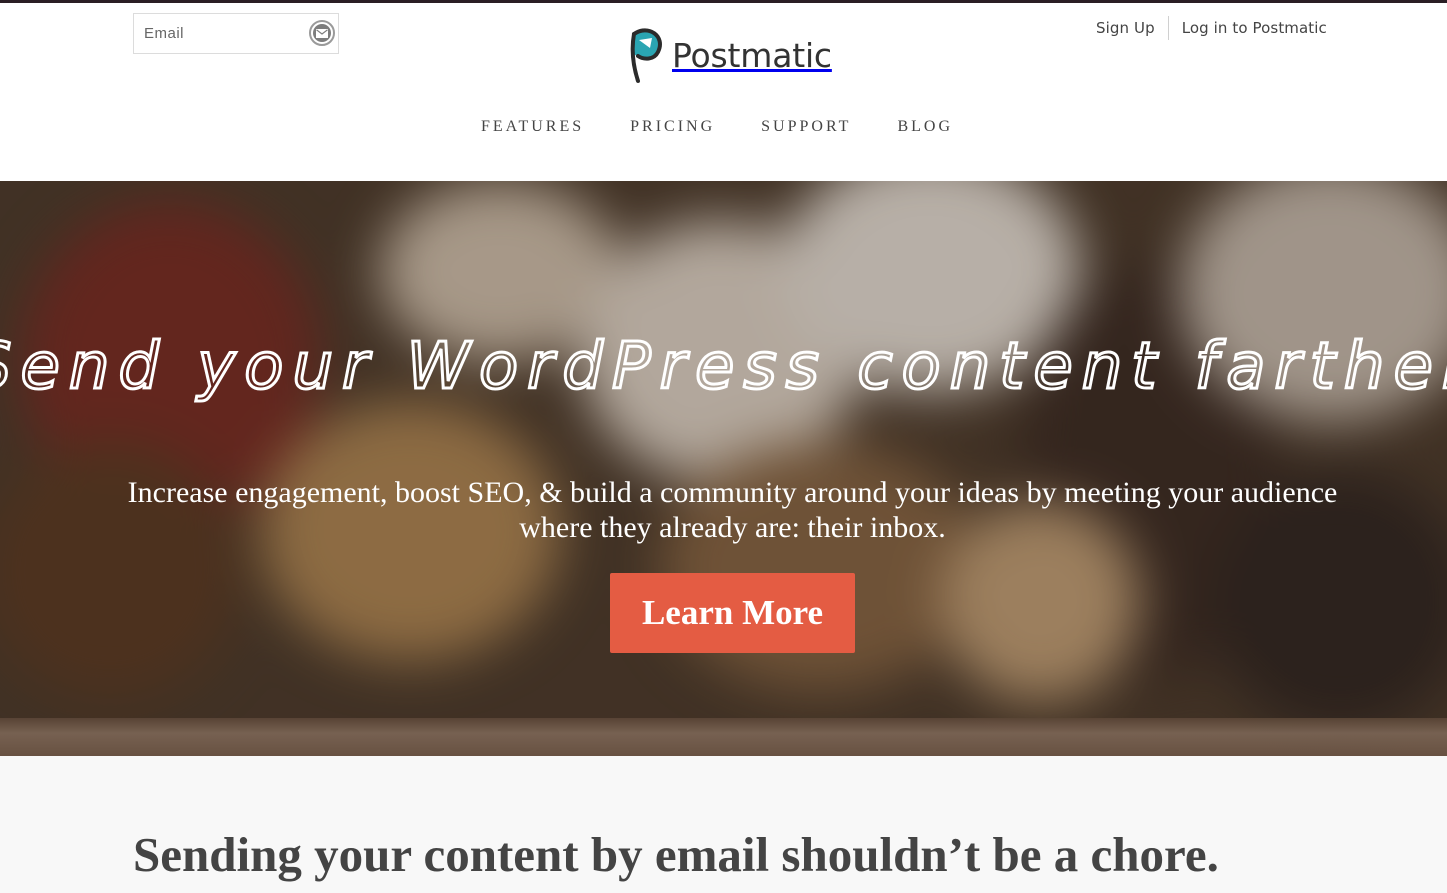 The image size is (1447, 893). I want to click on nav-features: FEATURES, so click(532, 127).